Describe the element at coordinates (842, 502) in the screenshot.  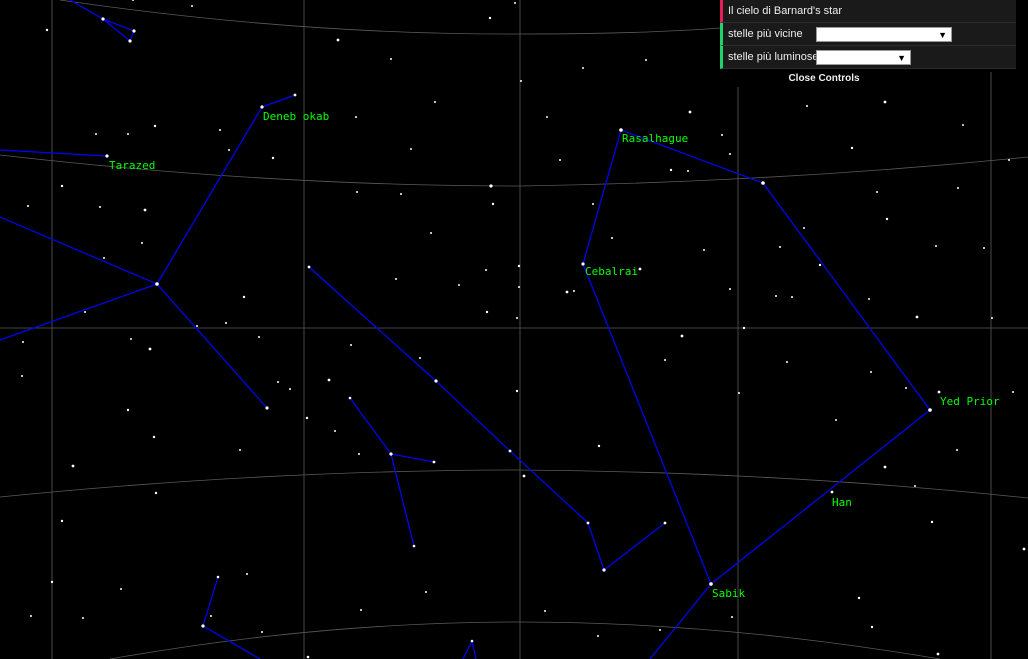
I see `star-label-han: Han` at that location.